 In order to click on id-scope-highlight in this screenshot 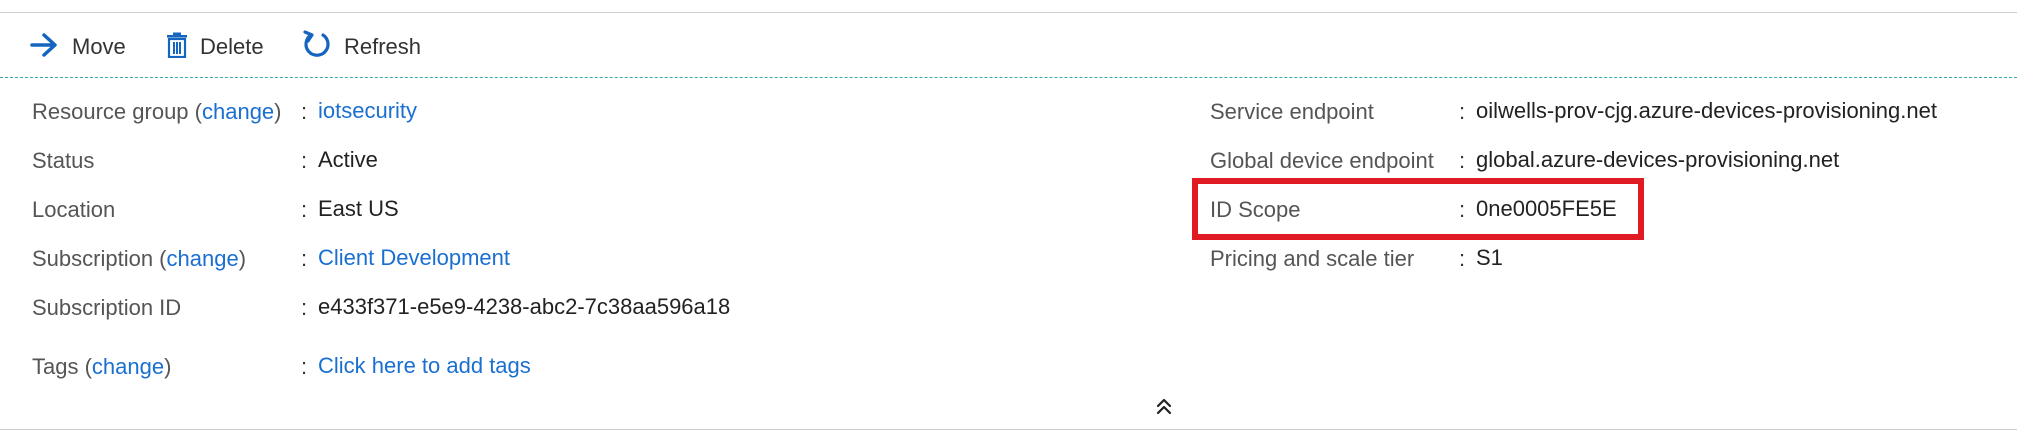, I will do `click(1418, 209)`.